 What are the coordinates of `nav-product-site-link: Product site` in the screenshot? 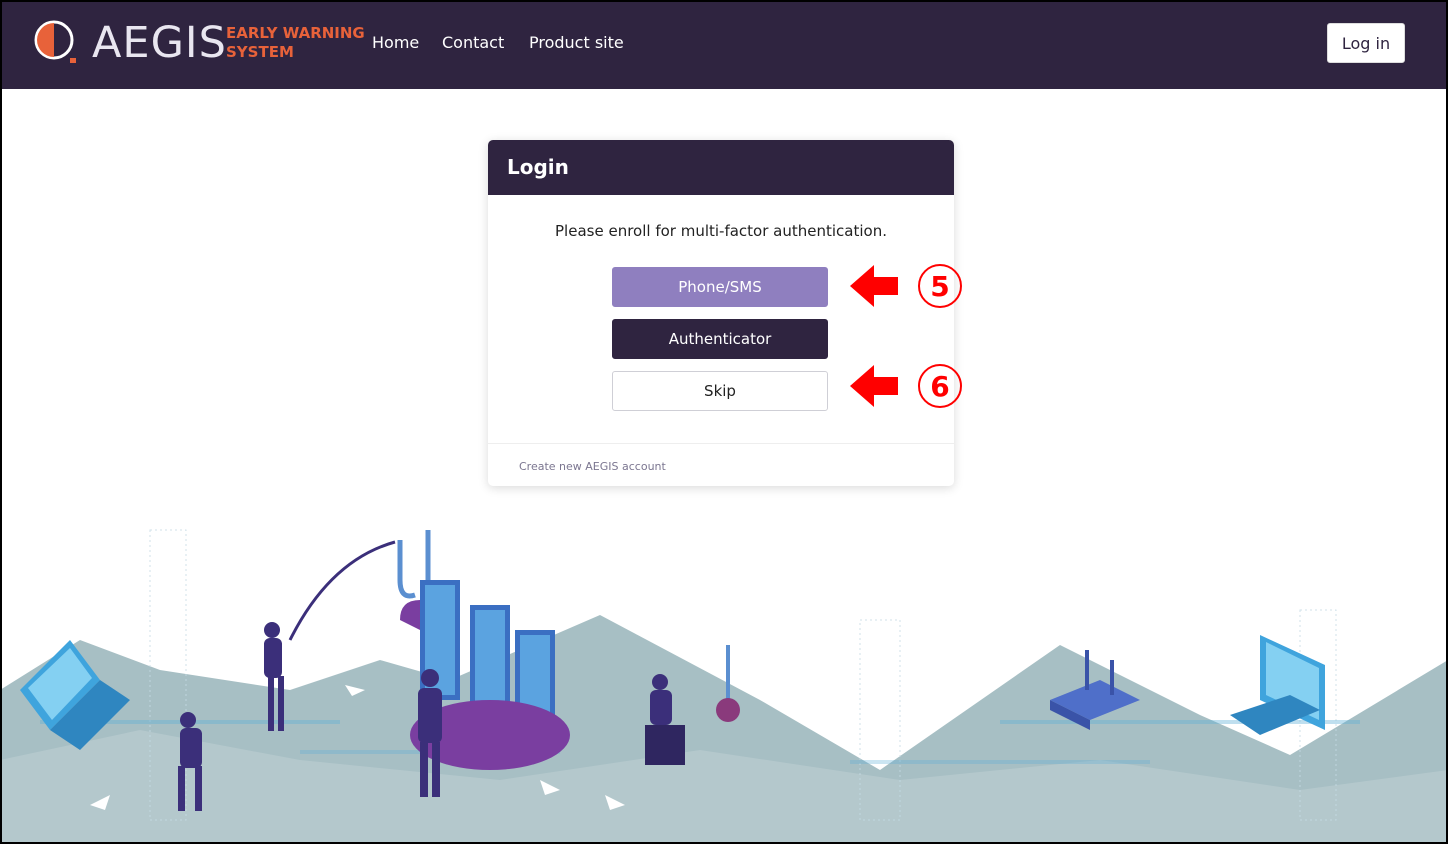 It's located at (576, 43).